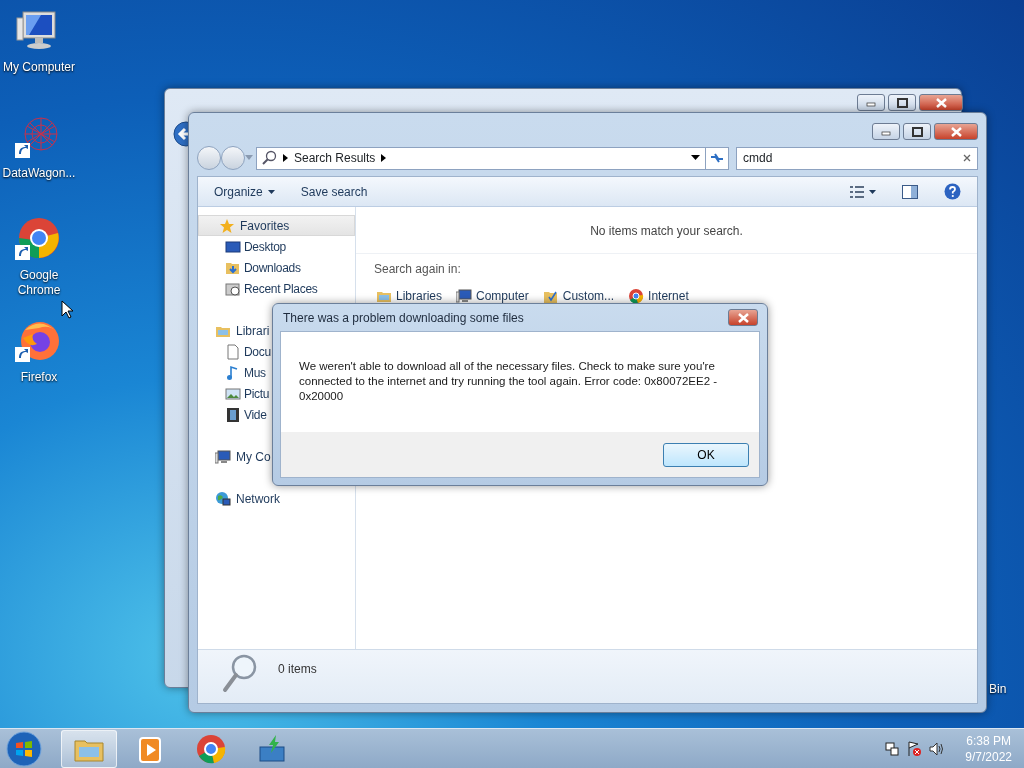  What do you see at coordinates (39, 377) in the screenshot?
I see `icon-label: Firefox` at bounding box center [39, 377].